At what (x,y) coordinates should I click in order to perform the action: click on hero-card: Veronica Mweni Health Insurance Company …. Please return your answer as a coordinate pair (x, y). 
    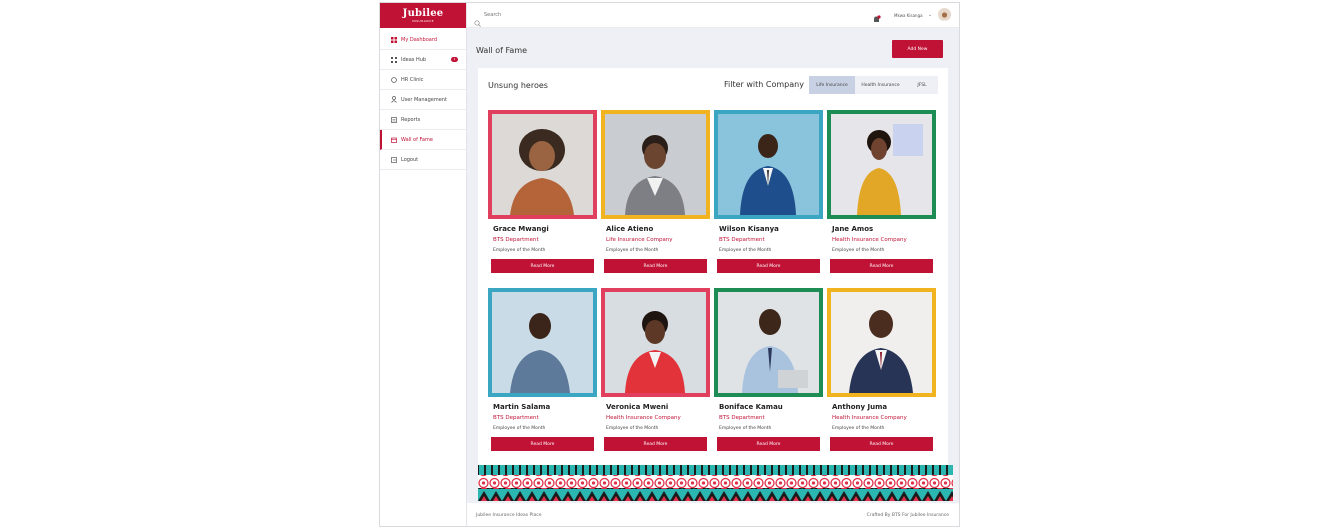
    Looking at the image, I should click on (655, 372).